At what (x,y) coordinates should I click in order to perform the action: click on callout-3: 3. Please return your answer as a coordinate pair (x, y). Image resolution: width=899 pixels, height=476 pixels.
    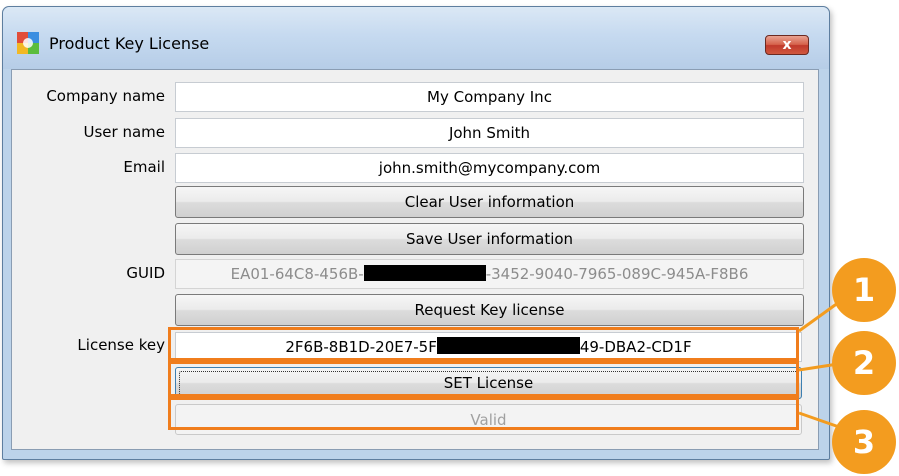
    Looking at the image, I should click on (864, 442).